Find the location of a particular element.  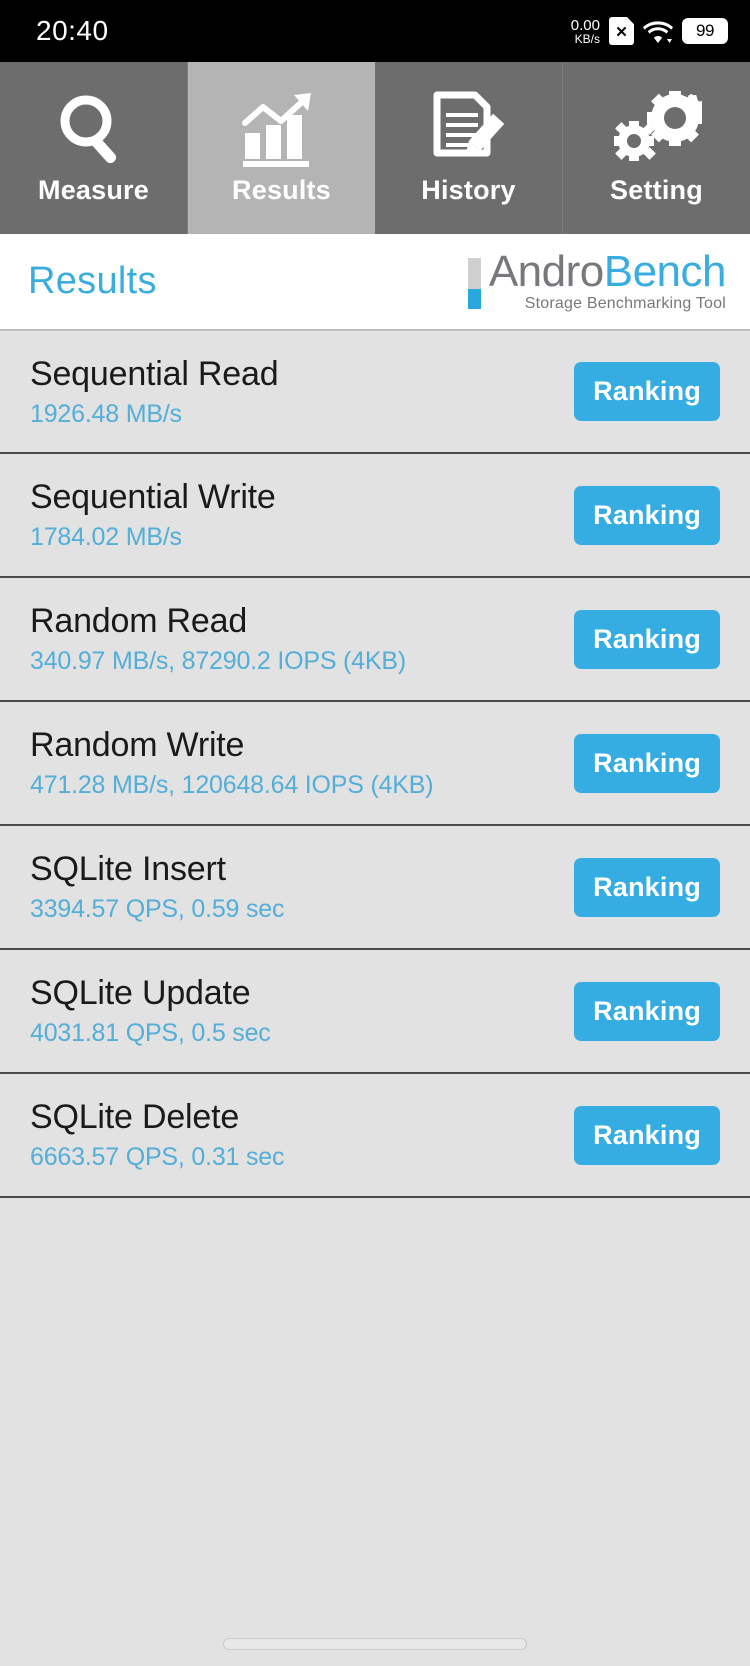

tab-measure: Measure is located at coordinates (94, 148).